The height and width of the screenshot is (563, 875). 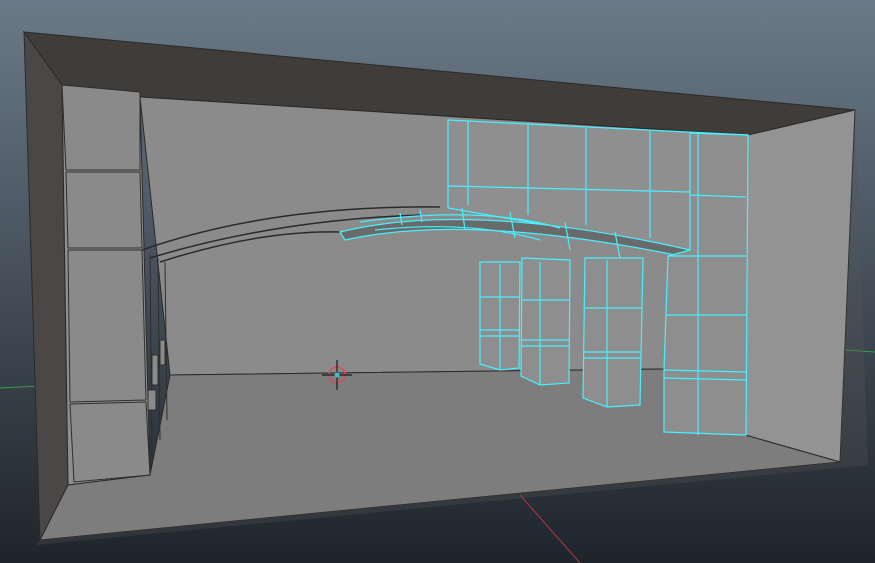 What do you see at coordinates (101, 127) in the screenshot?
I see `left-panel-top` at bounding box center [101, 127].